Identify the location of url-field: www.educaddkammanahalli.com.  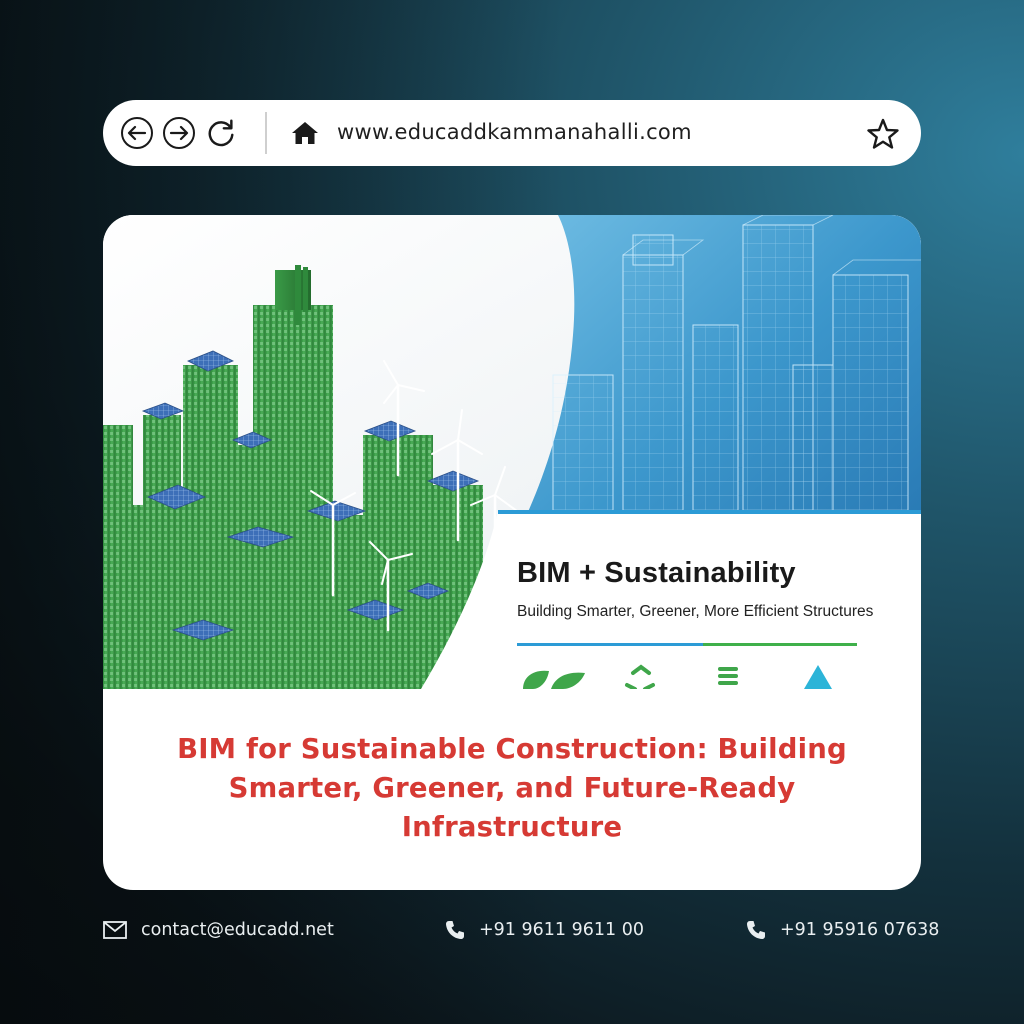
(514, 132).